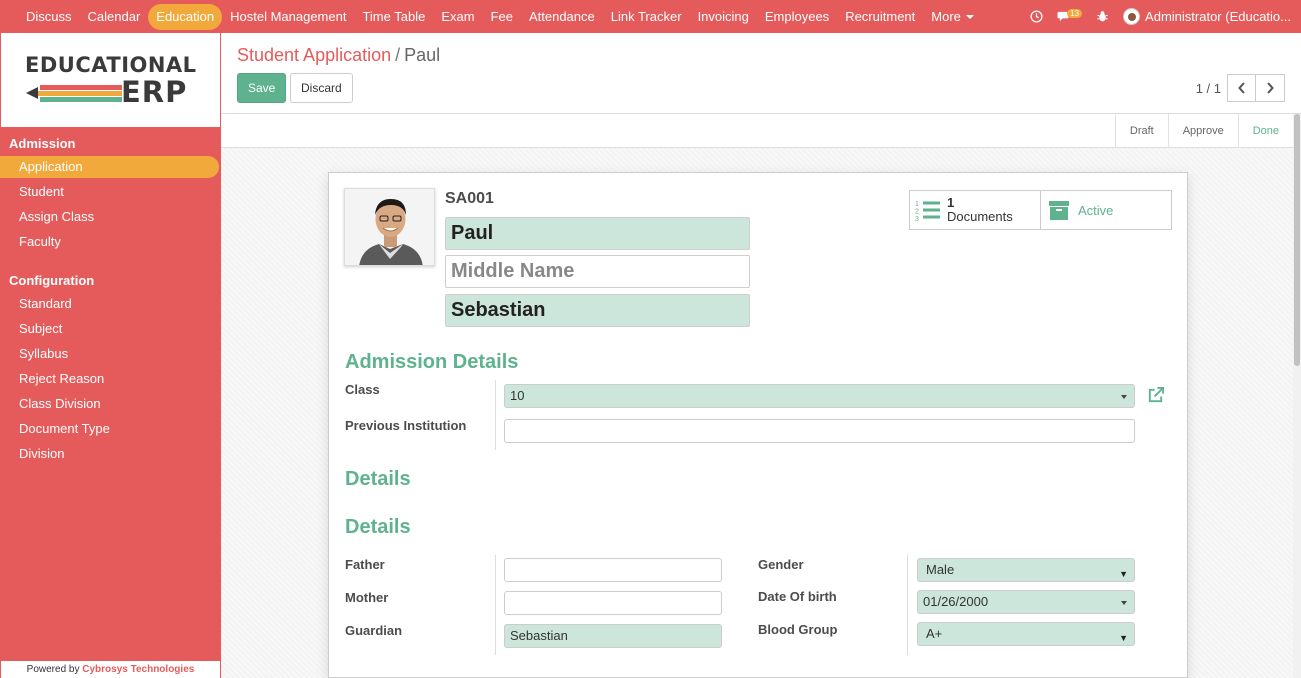 Image resolution: width=1301 pixels, height=678 pixels. I want to click on menu-education: Education, so click(185, 16).